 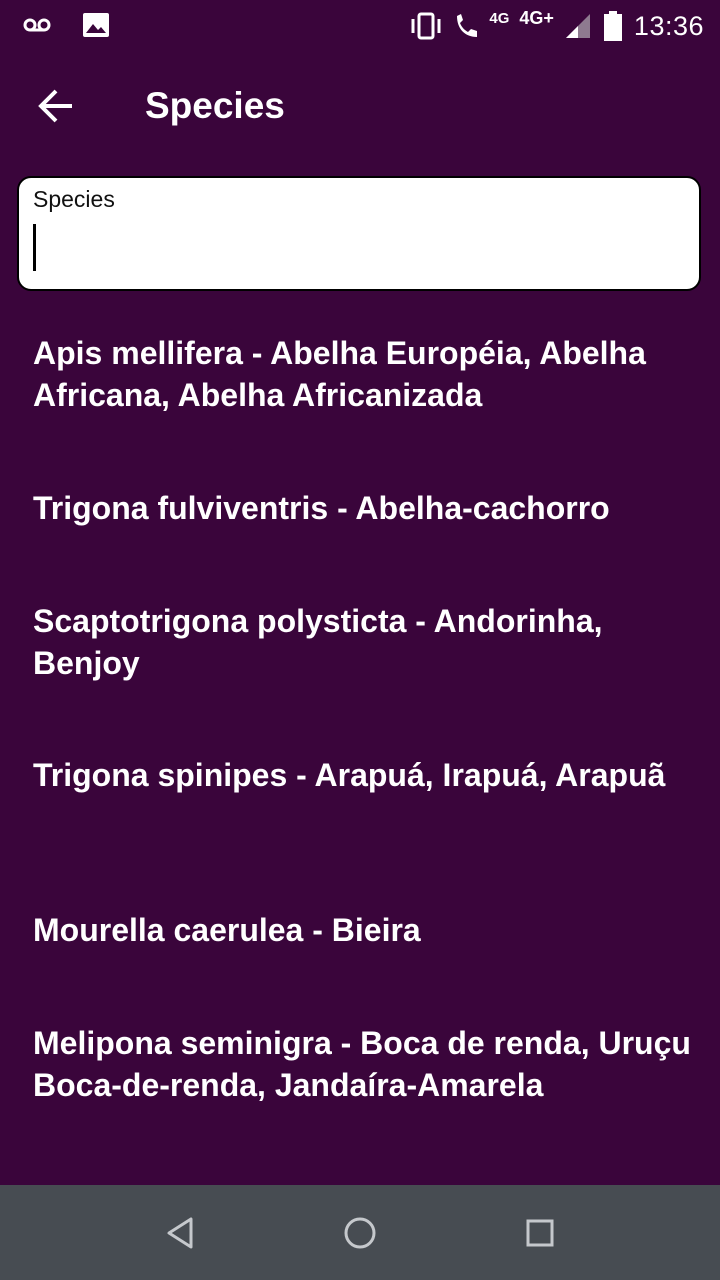 I want to click on recents-square-icon, so click(x=540, y=1233).